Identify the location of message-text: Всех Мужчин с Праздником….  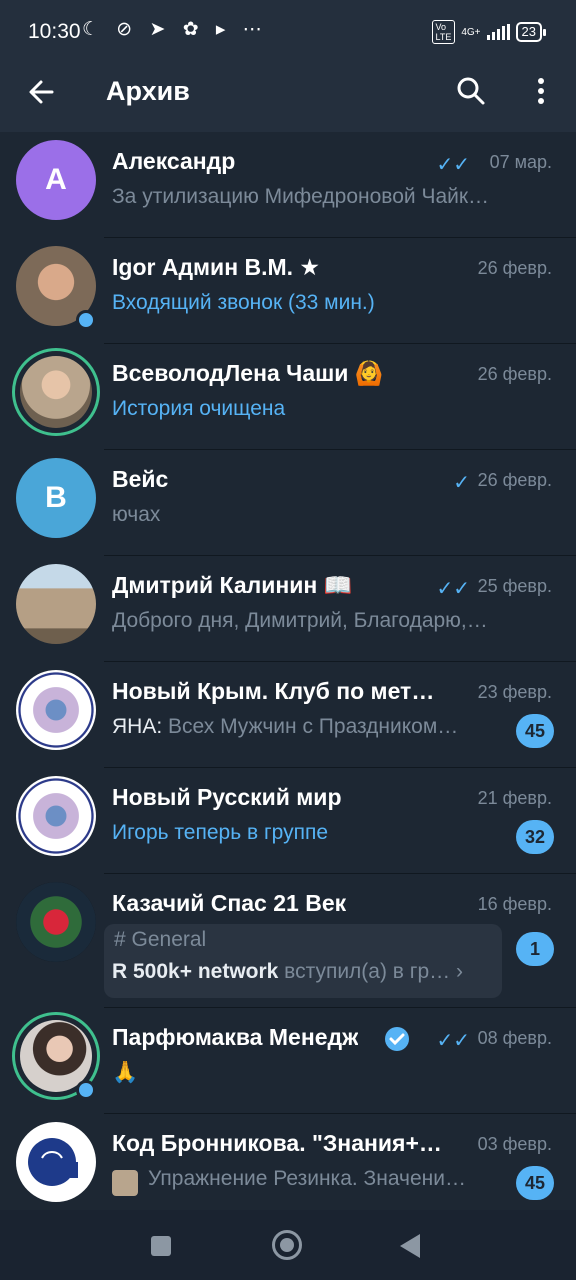
(310, 726).